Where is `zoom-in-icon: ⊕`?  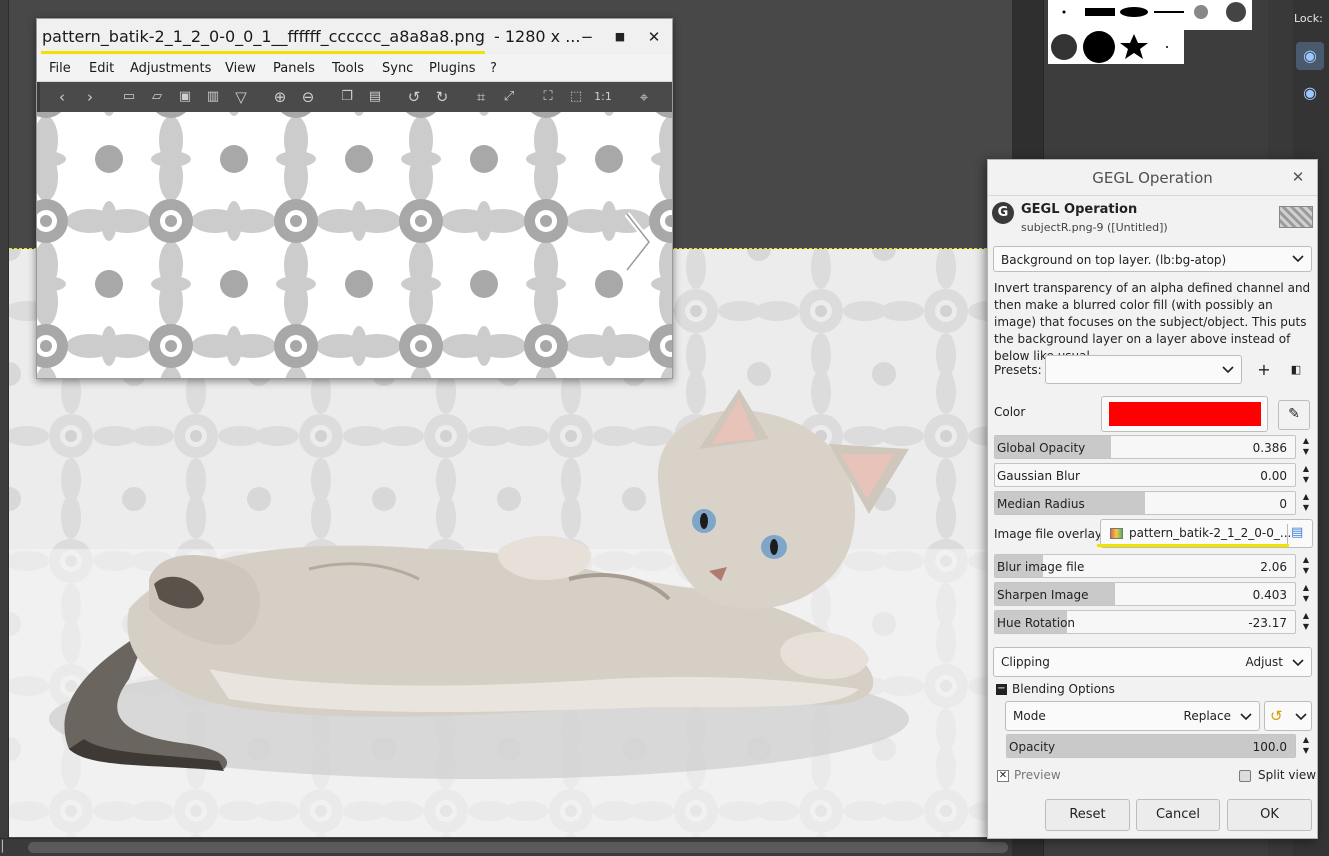 zoom-in-icon: ⊕ is located at coordinates (280, 97).